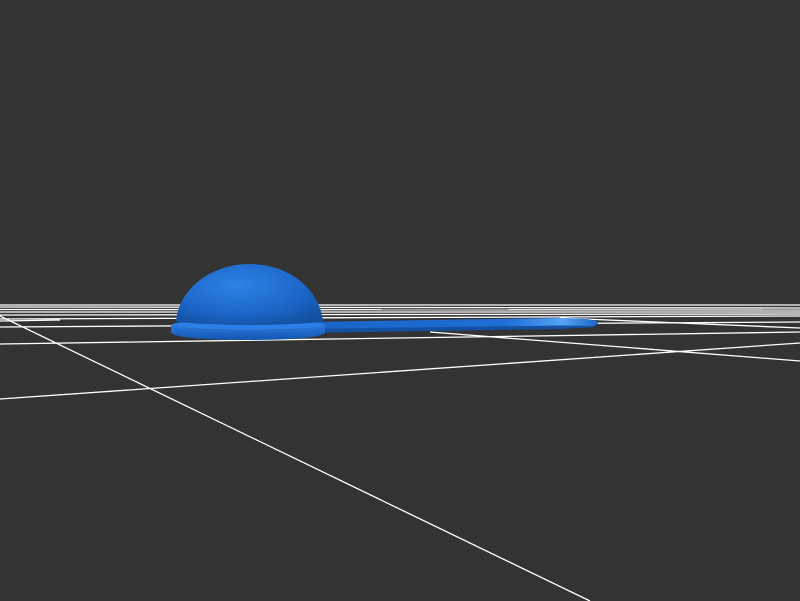 This screenshot has width=800, height=601. I want to click on 3d-model, so click(384, 302).